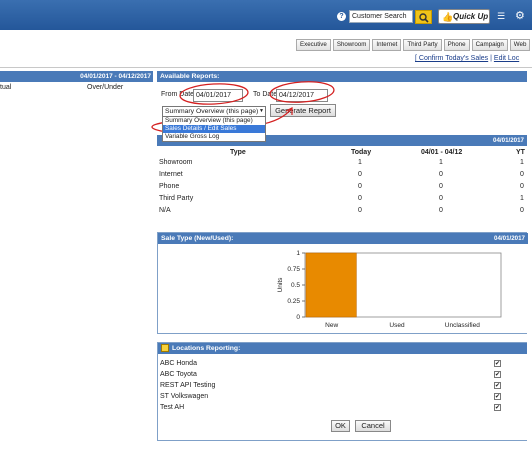 The height and width of the screenshot is (465, 532). Describe the element at coordinates (456, 45) in the screenshot. I see `tab-phone: Phone` at that location.